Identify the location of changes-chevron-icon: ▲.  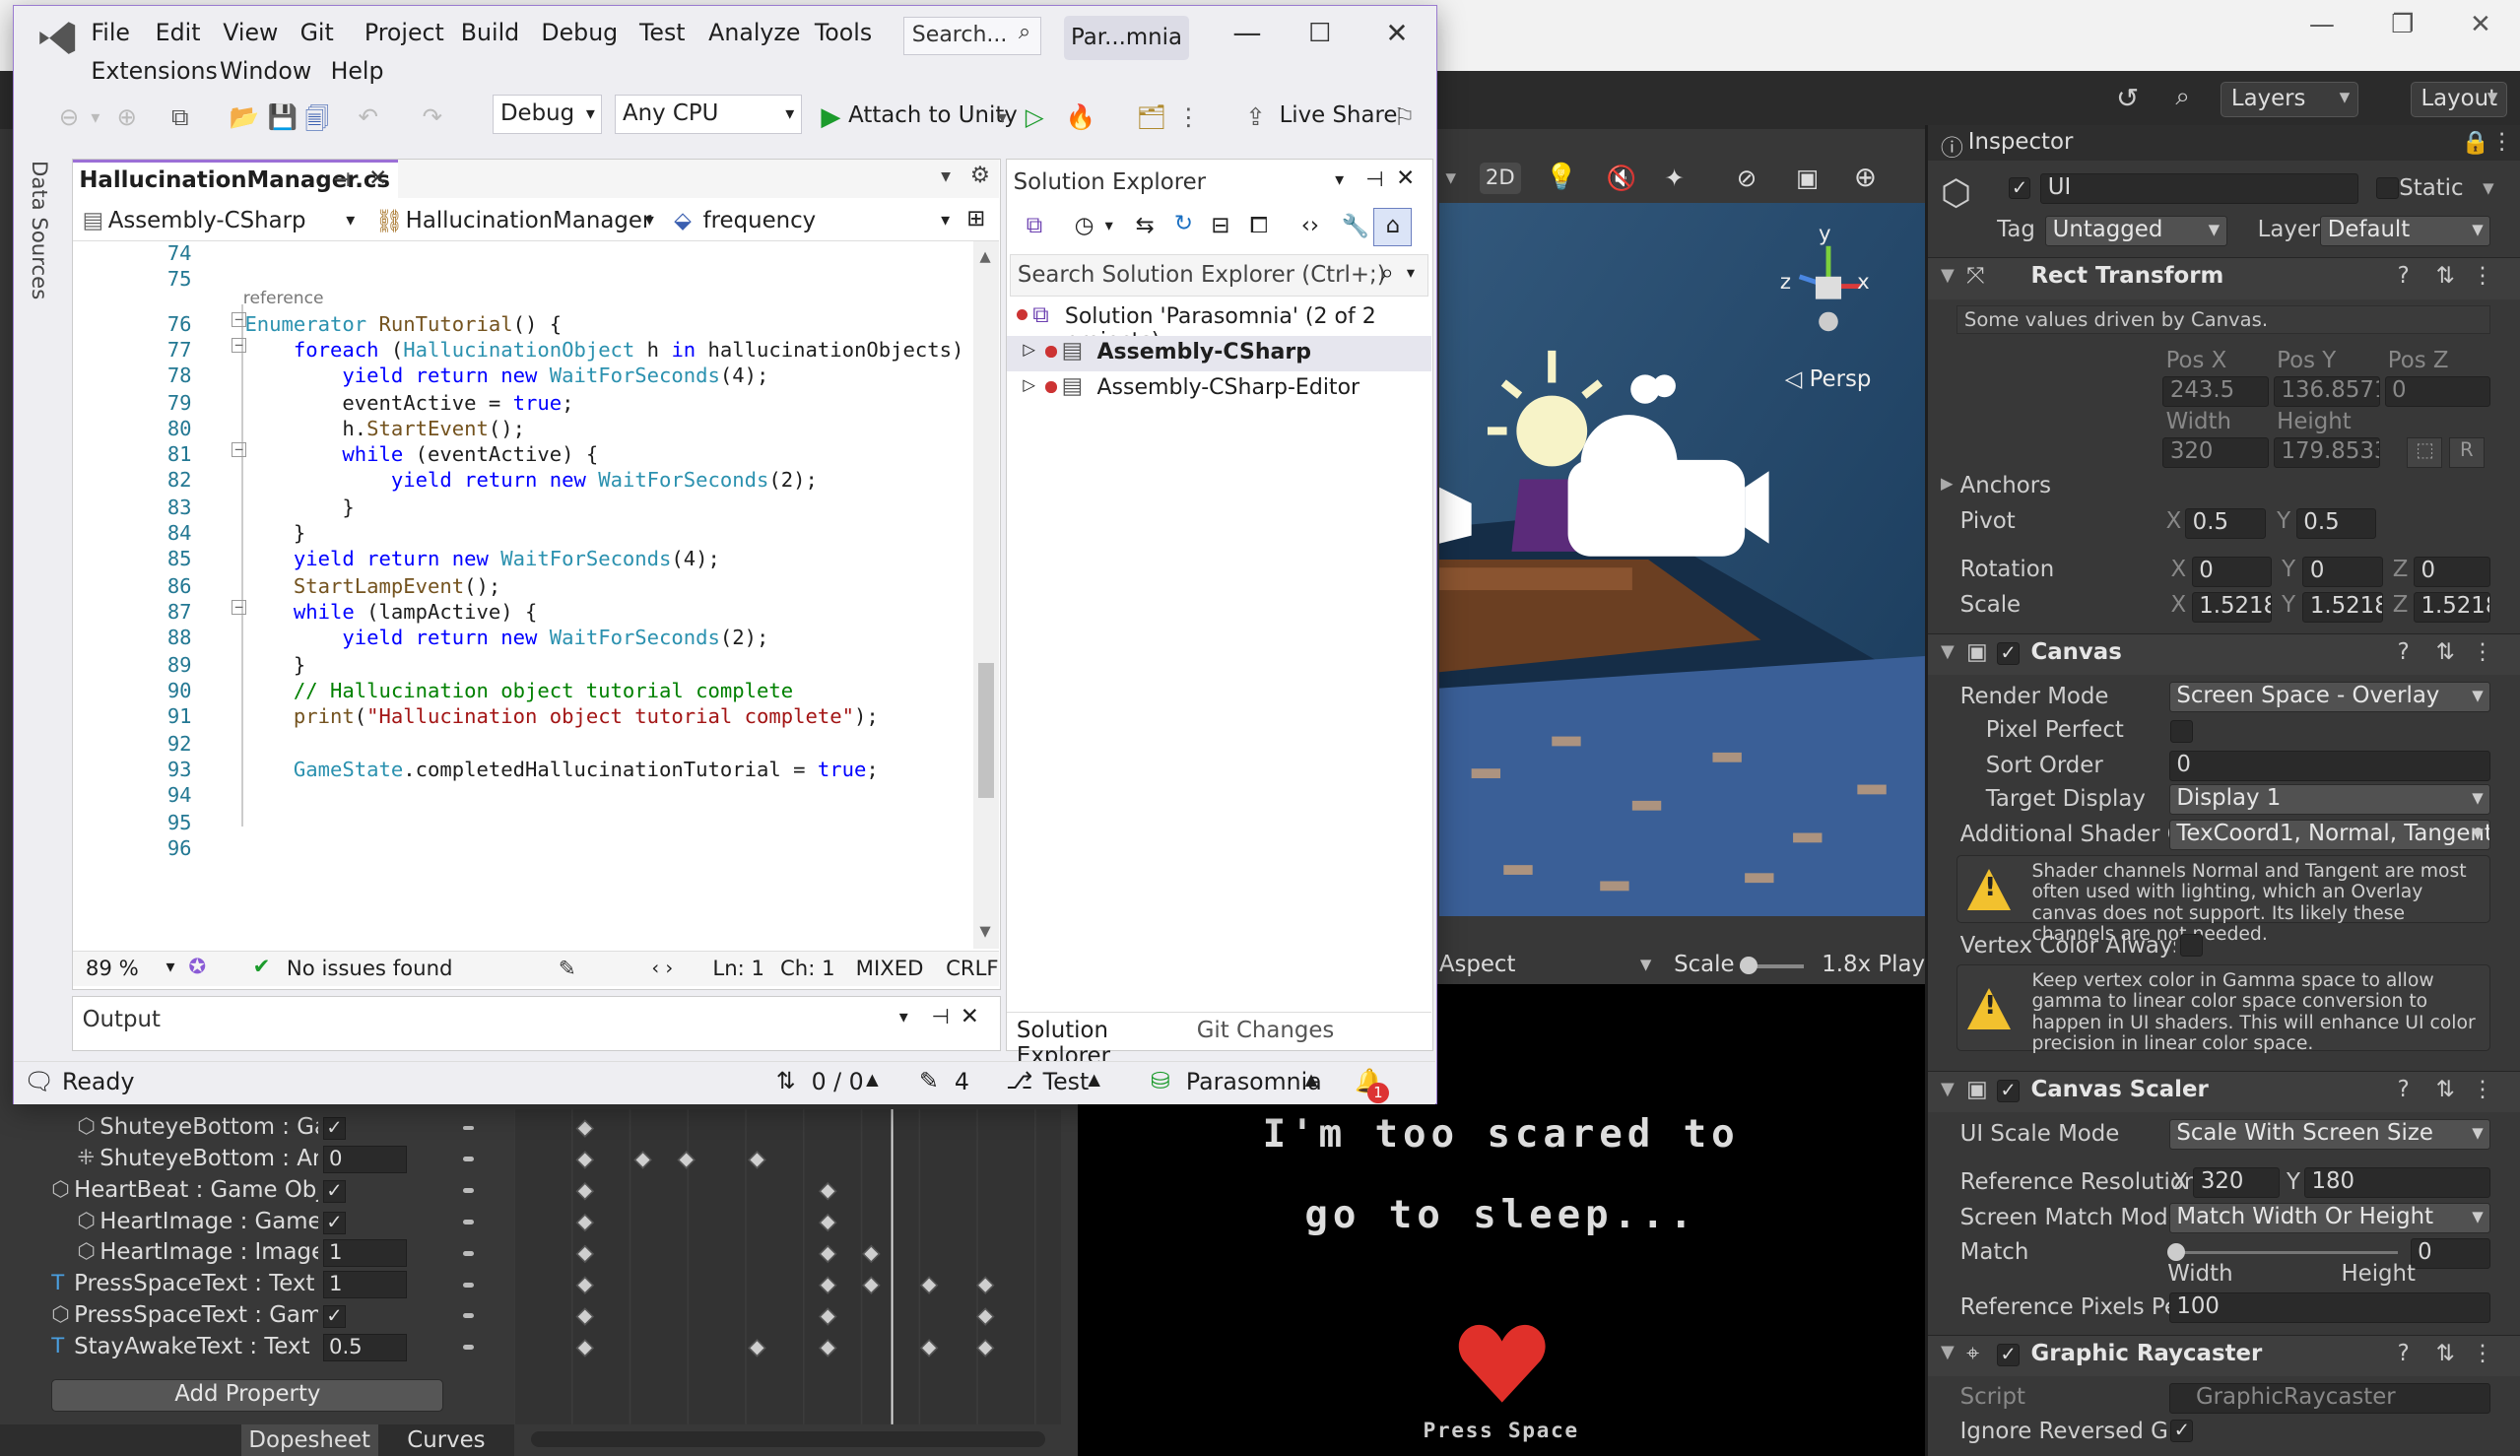
(872, 1079).